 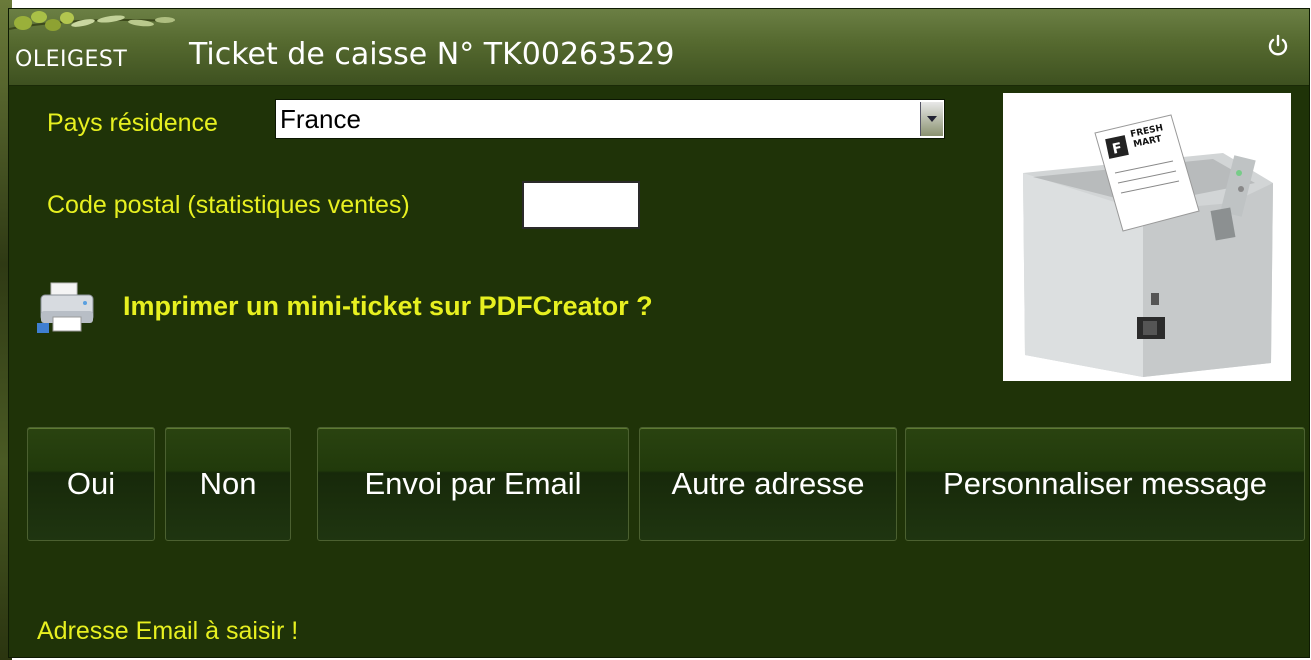 I want to click on postal-code-label: Code postal (statistiques ventes), so click(x=228, y=205).